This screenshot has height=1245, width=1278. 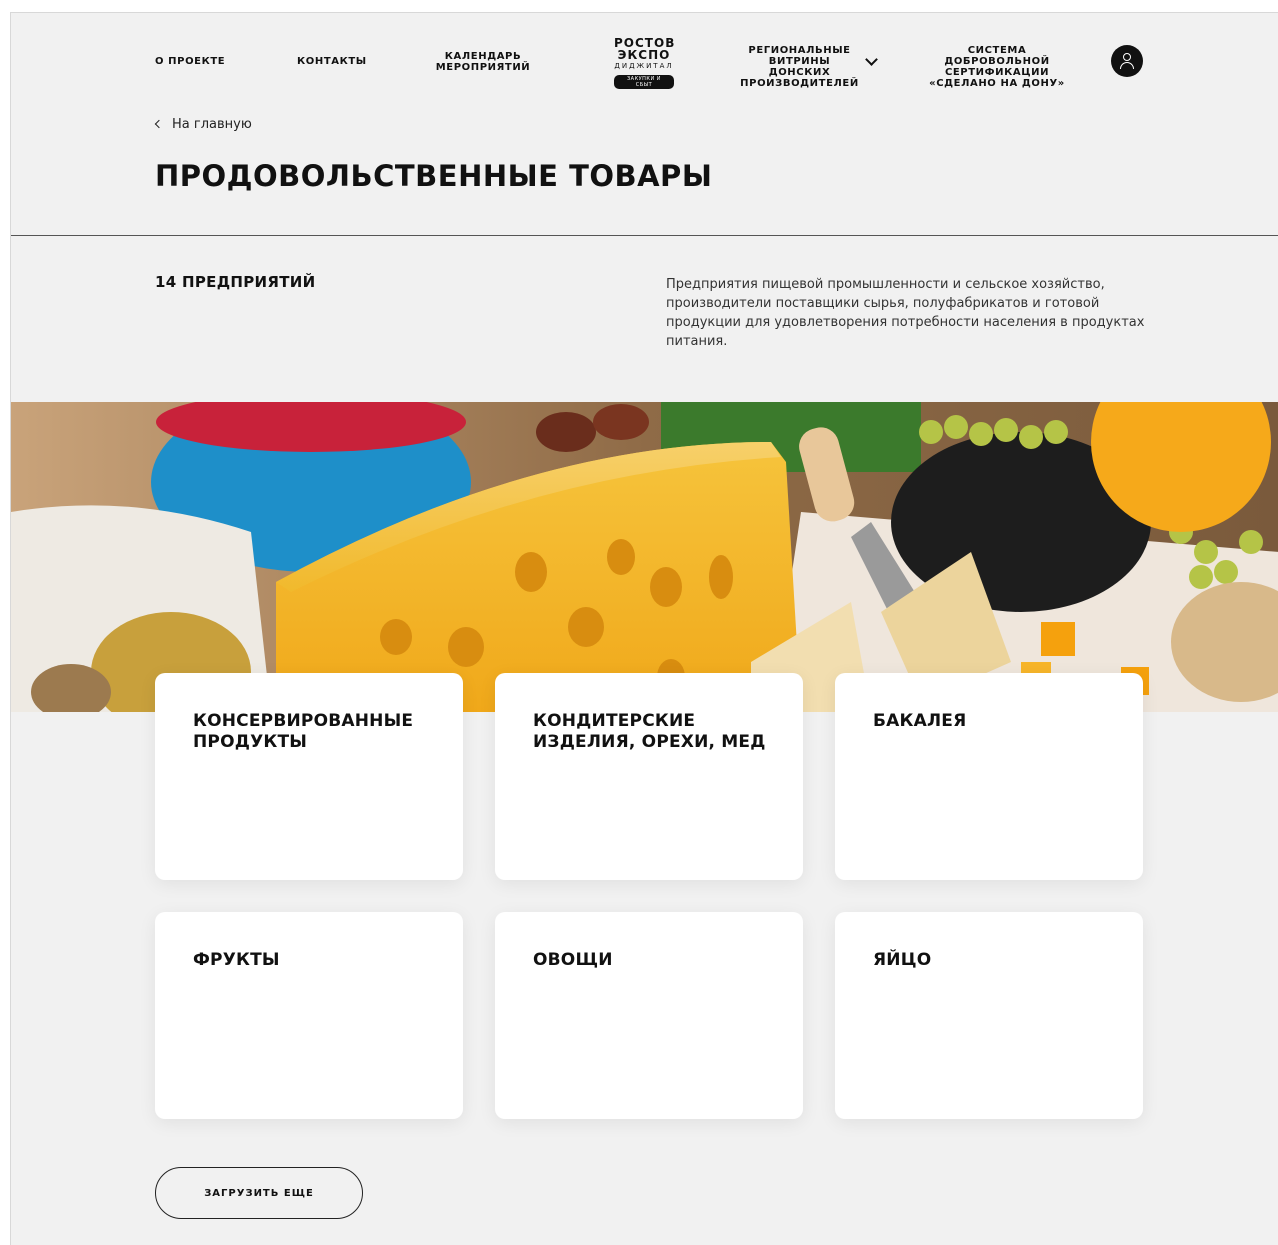 What do you see at coordinates (614, 721) in the screenshot?
I see `category-title-line: КОНДИТЕРСКИЕ` at bounding box center [614, 721].